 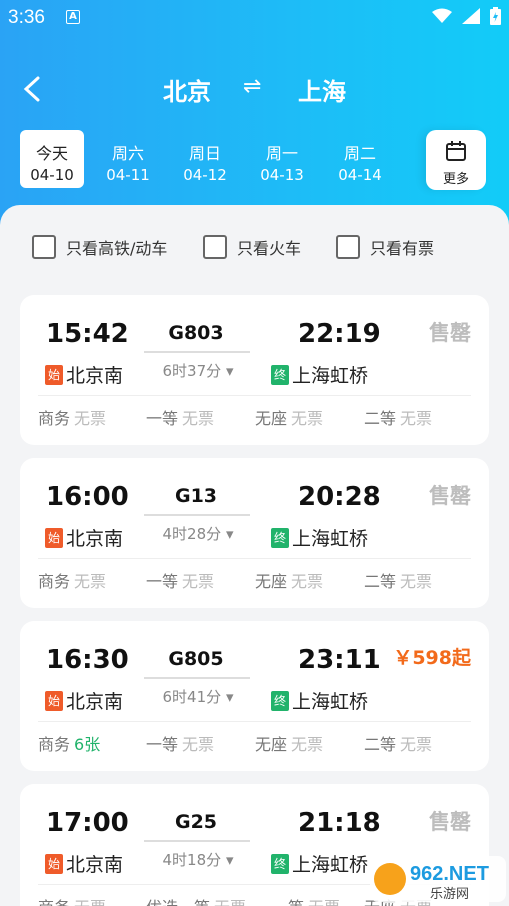 I want to click on back-arrow-icon, so click(x=33, y=89).